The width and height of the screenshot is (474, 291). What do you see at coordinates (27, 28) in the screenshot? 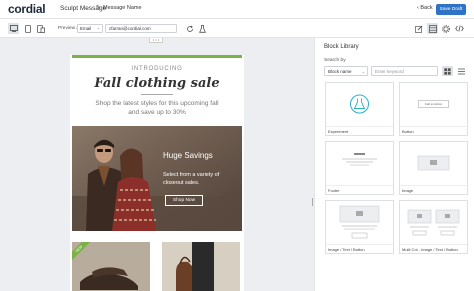
I see `mobile-view-icon` at bounding box center [27, 28].